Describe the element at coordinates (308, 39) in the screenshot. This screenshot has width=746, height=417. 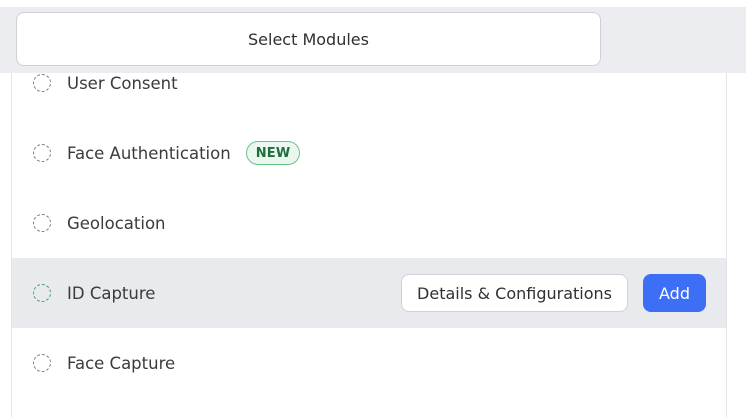
I see `select-modules-label: Select Modules` at that location.